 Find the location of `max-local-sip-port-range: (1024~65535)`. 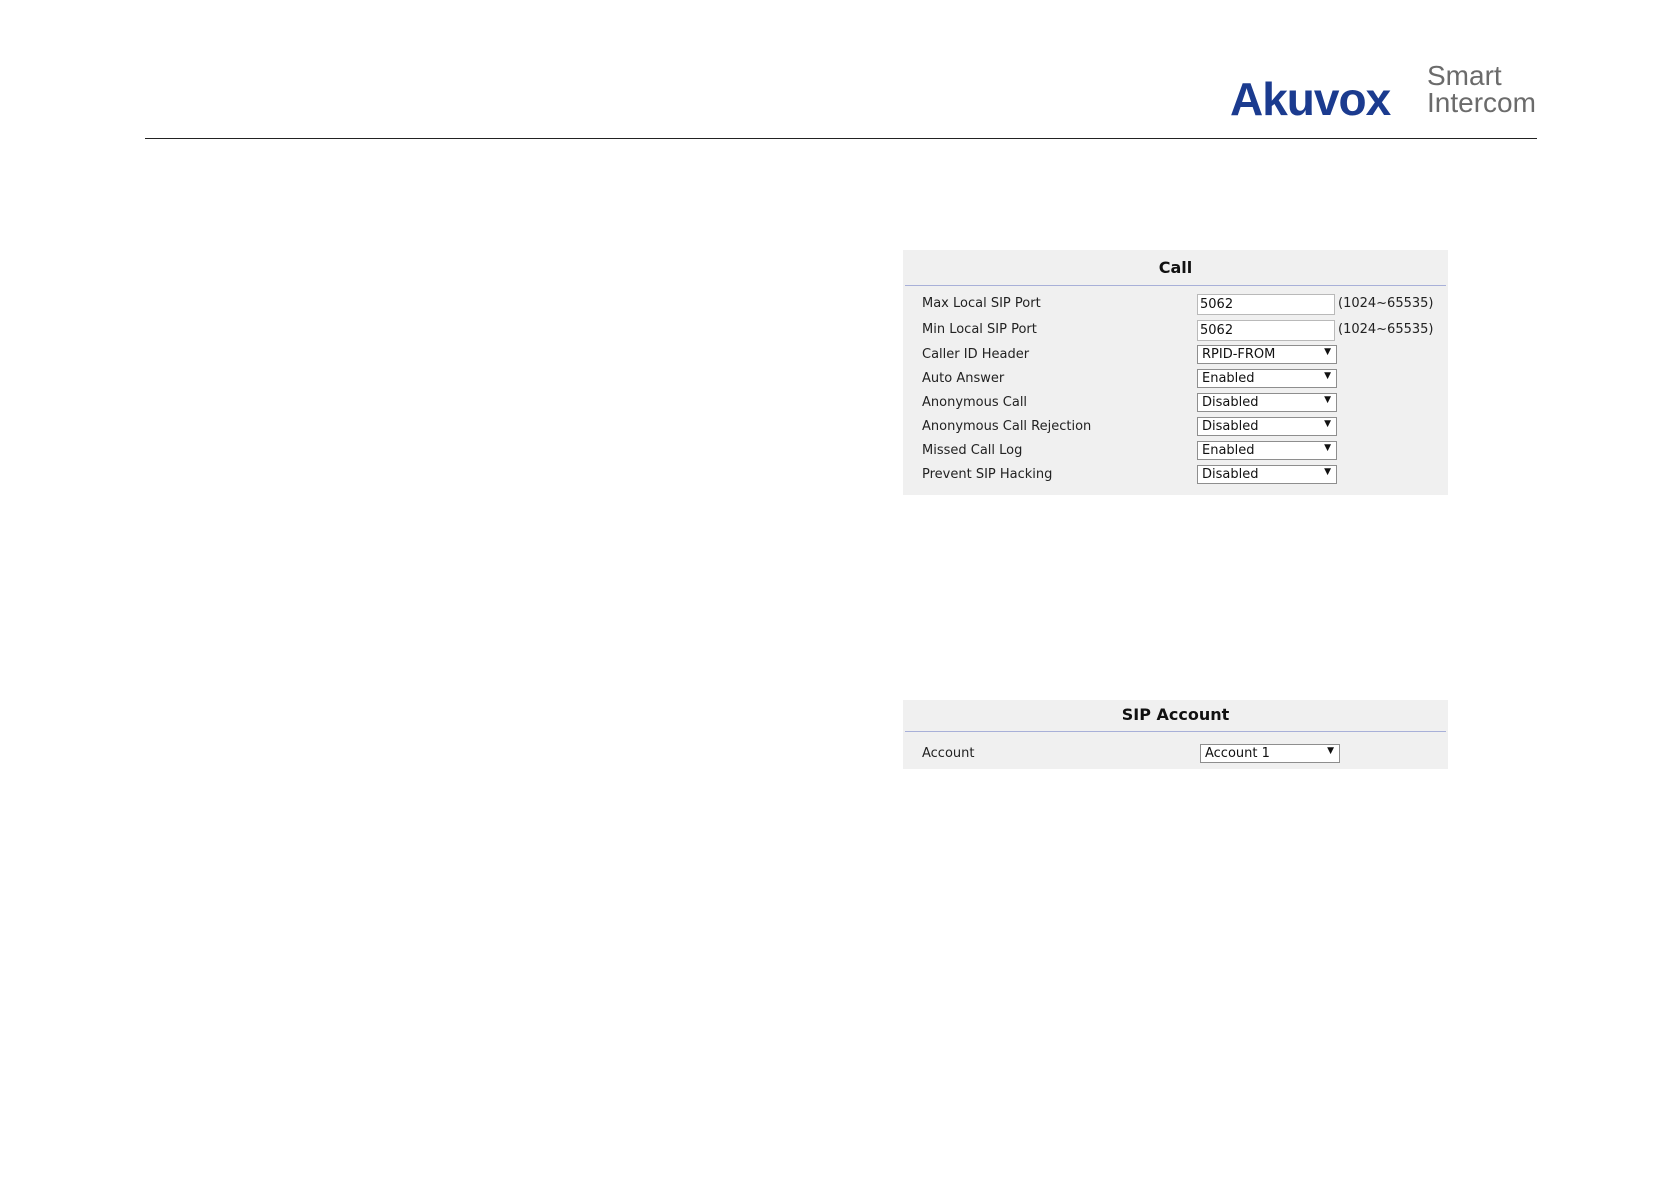

max-local-sip-port-range: (1024~65535) is located at coordinates (1386, 303).